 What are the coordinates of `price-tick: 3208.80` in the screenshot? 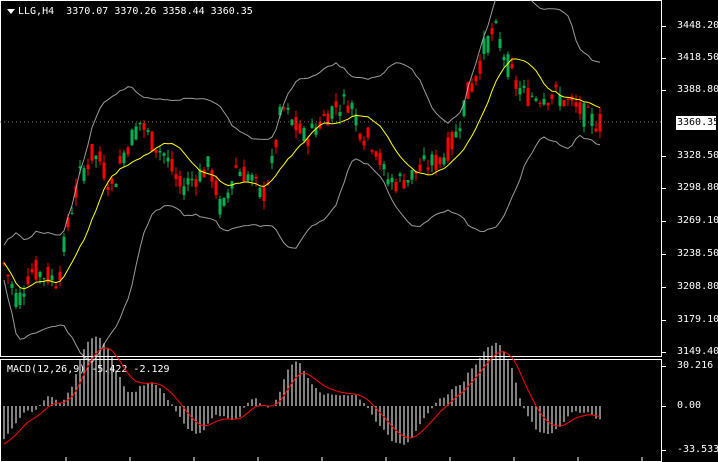 It's located at (690, 287).